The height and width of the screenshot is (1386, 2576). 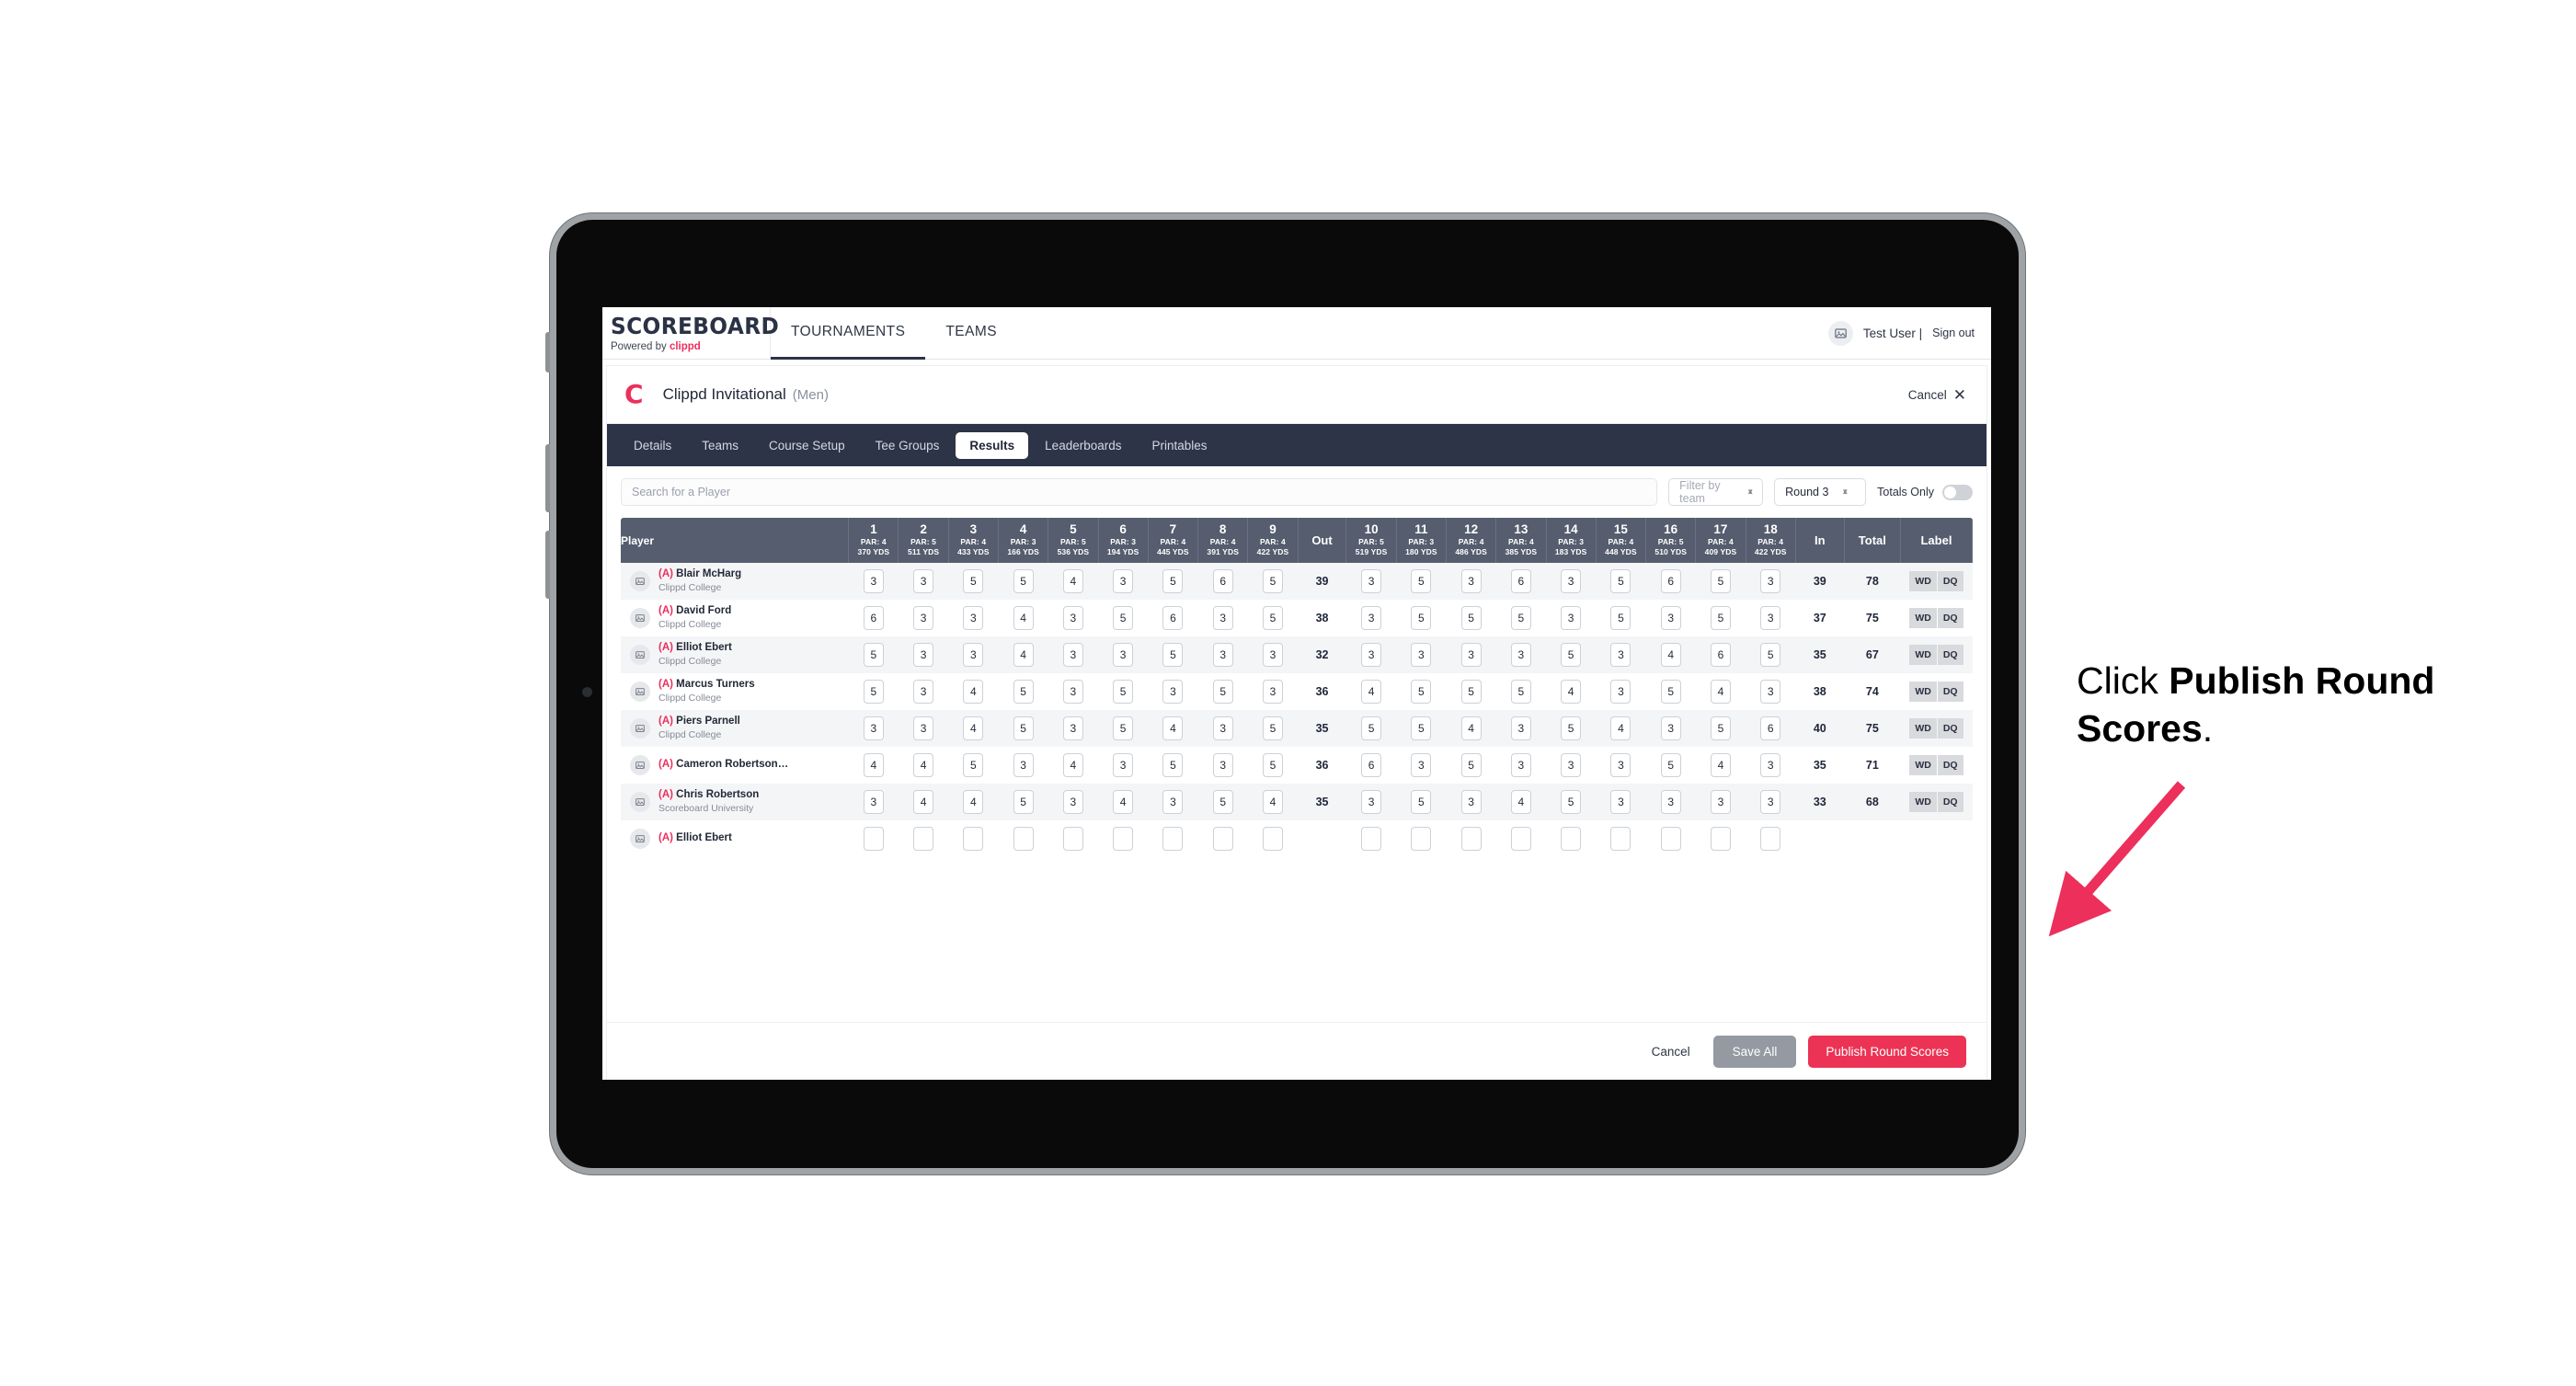 What do you see at coordinates (1671, 765) in the screenshot?
I see `score-cell-back-16: 5` at bounding box center [1671, 765].